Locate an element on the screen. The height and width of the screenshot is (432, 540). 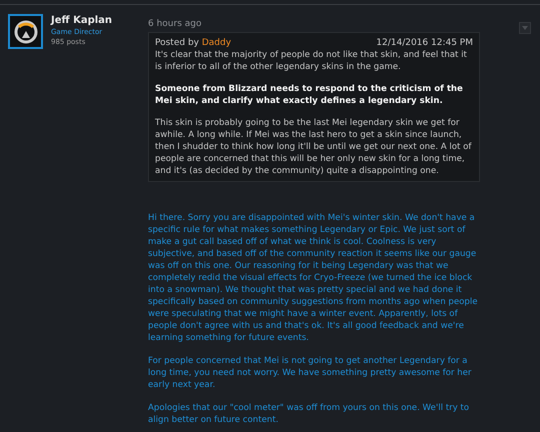
caret-icon is located at coordinates (525, 28).